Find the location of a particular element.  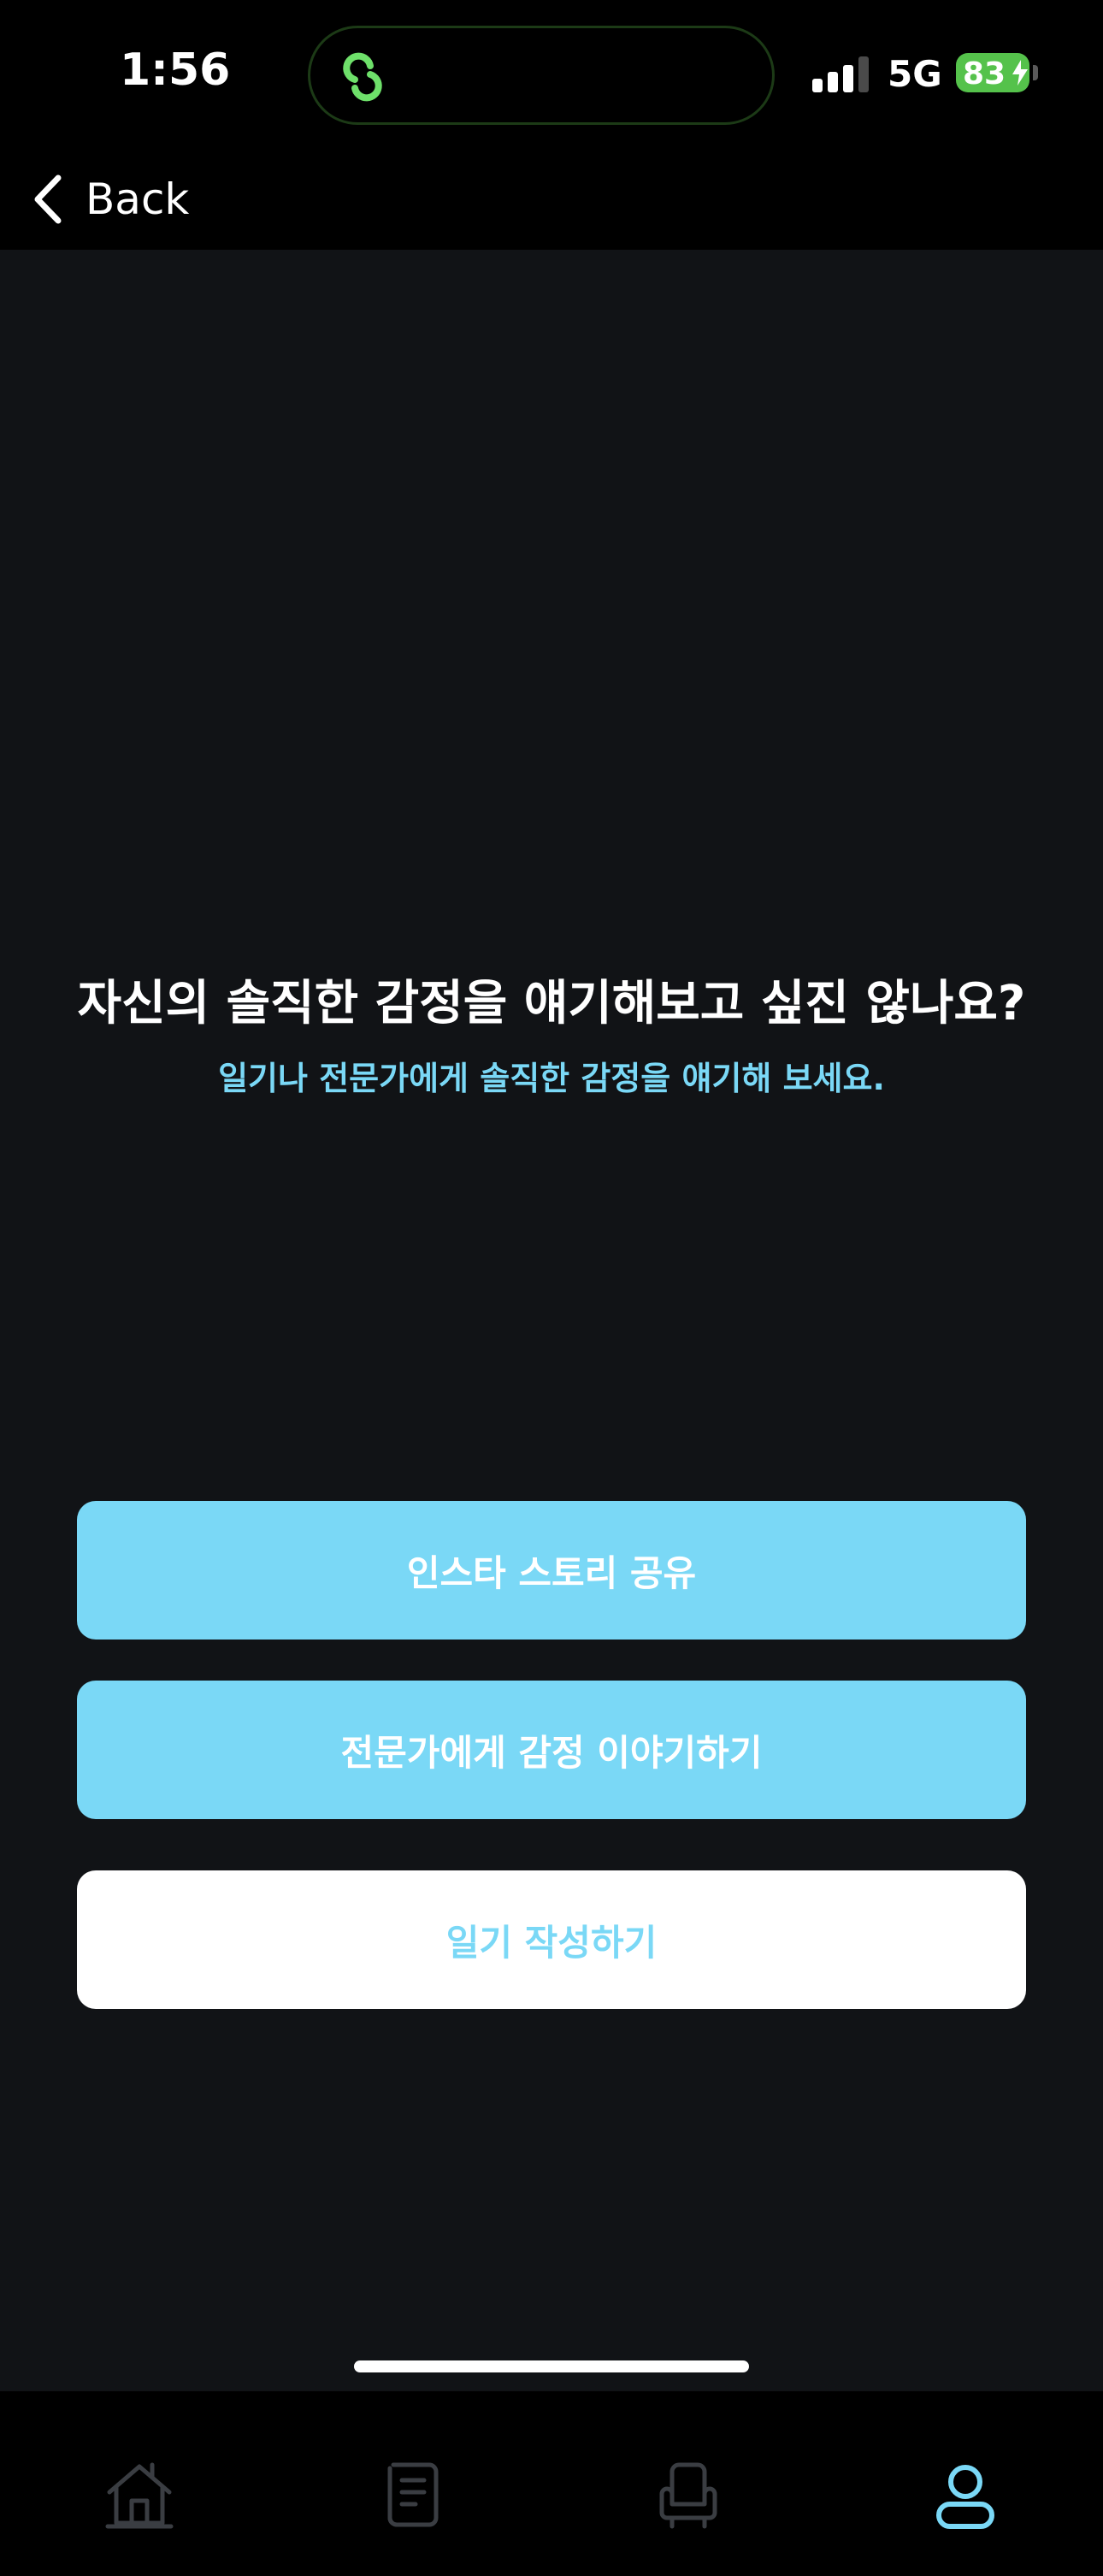

tab-counsel is located at coordinates (688, 2494).